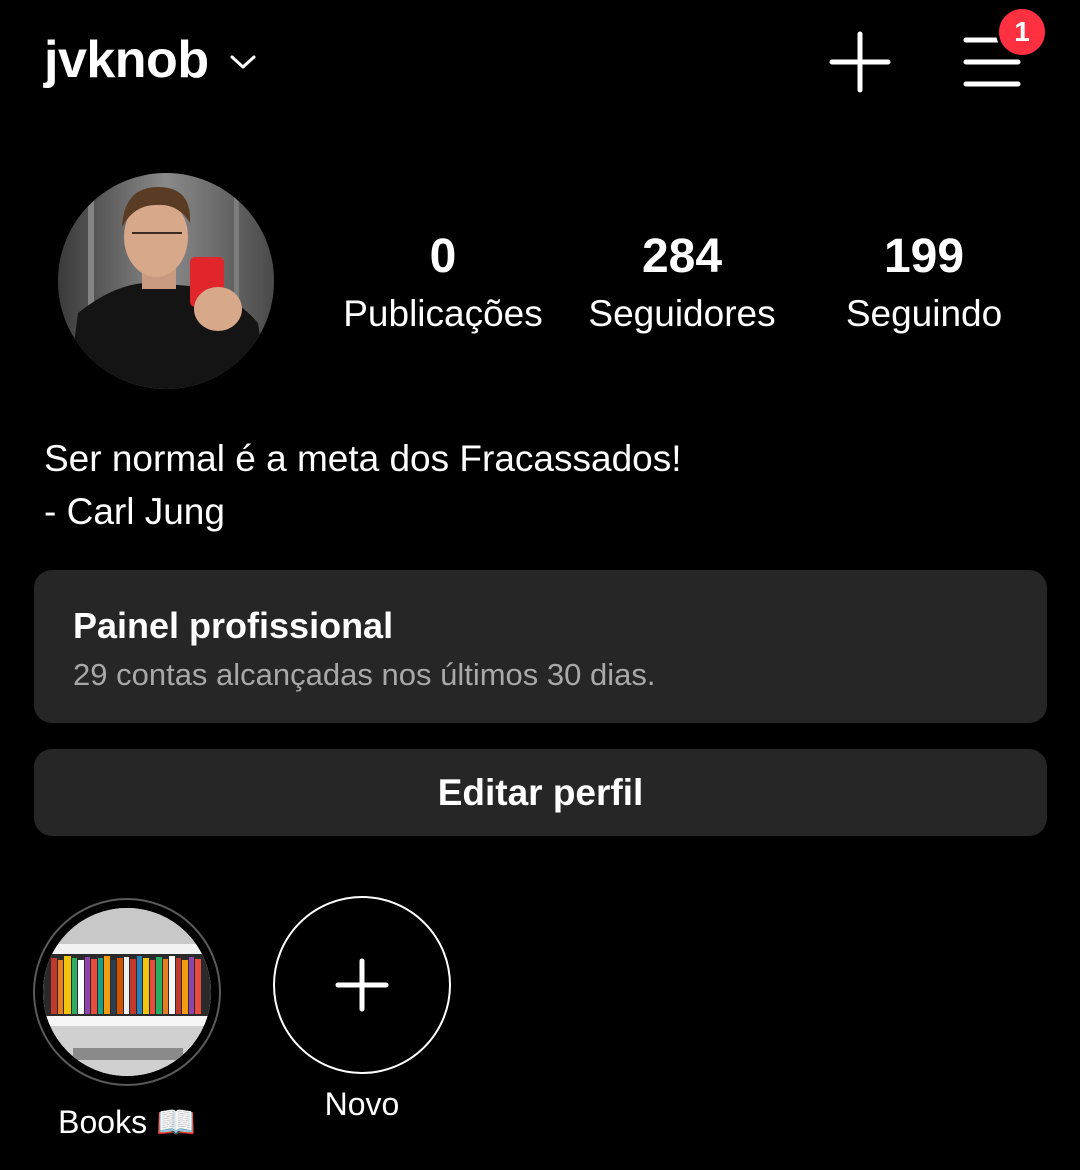 The height and width of the screenshot is (1170, 1080). I want to click on bio-line: Ser normal é a meta dos Fracassados!, so click(363, 458).